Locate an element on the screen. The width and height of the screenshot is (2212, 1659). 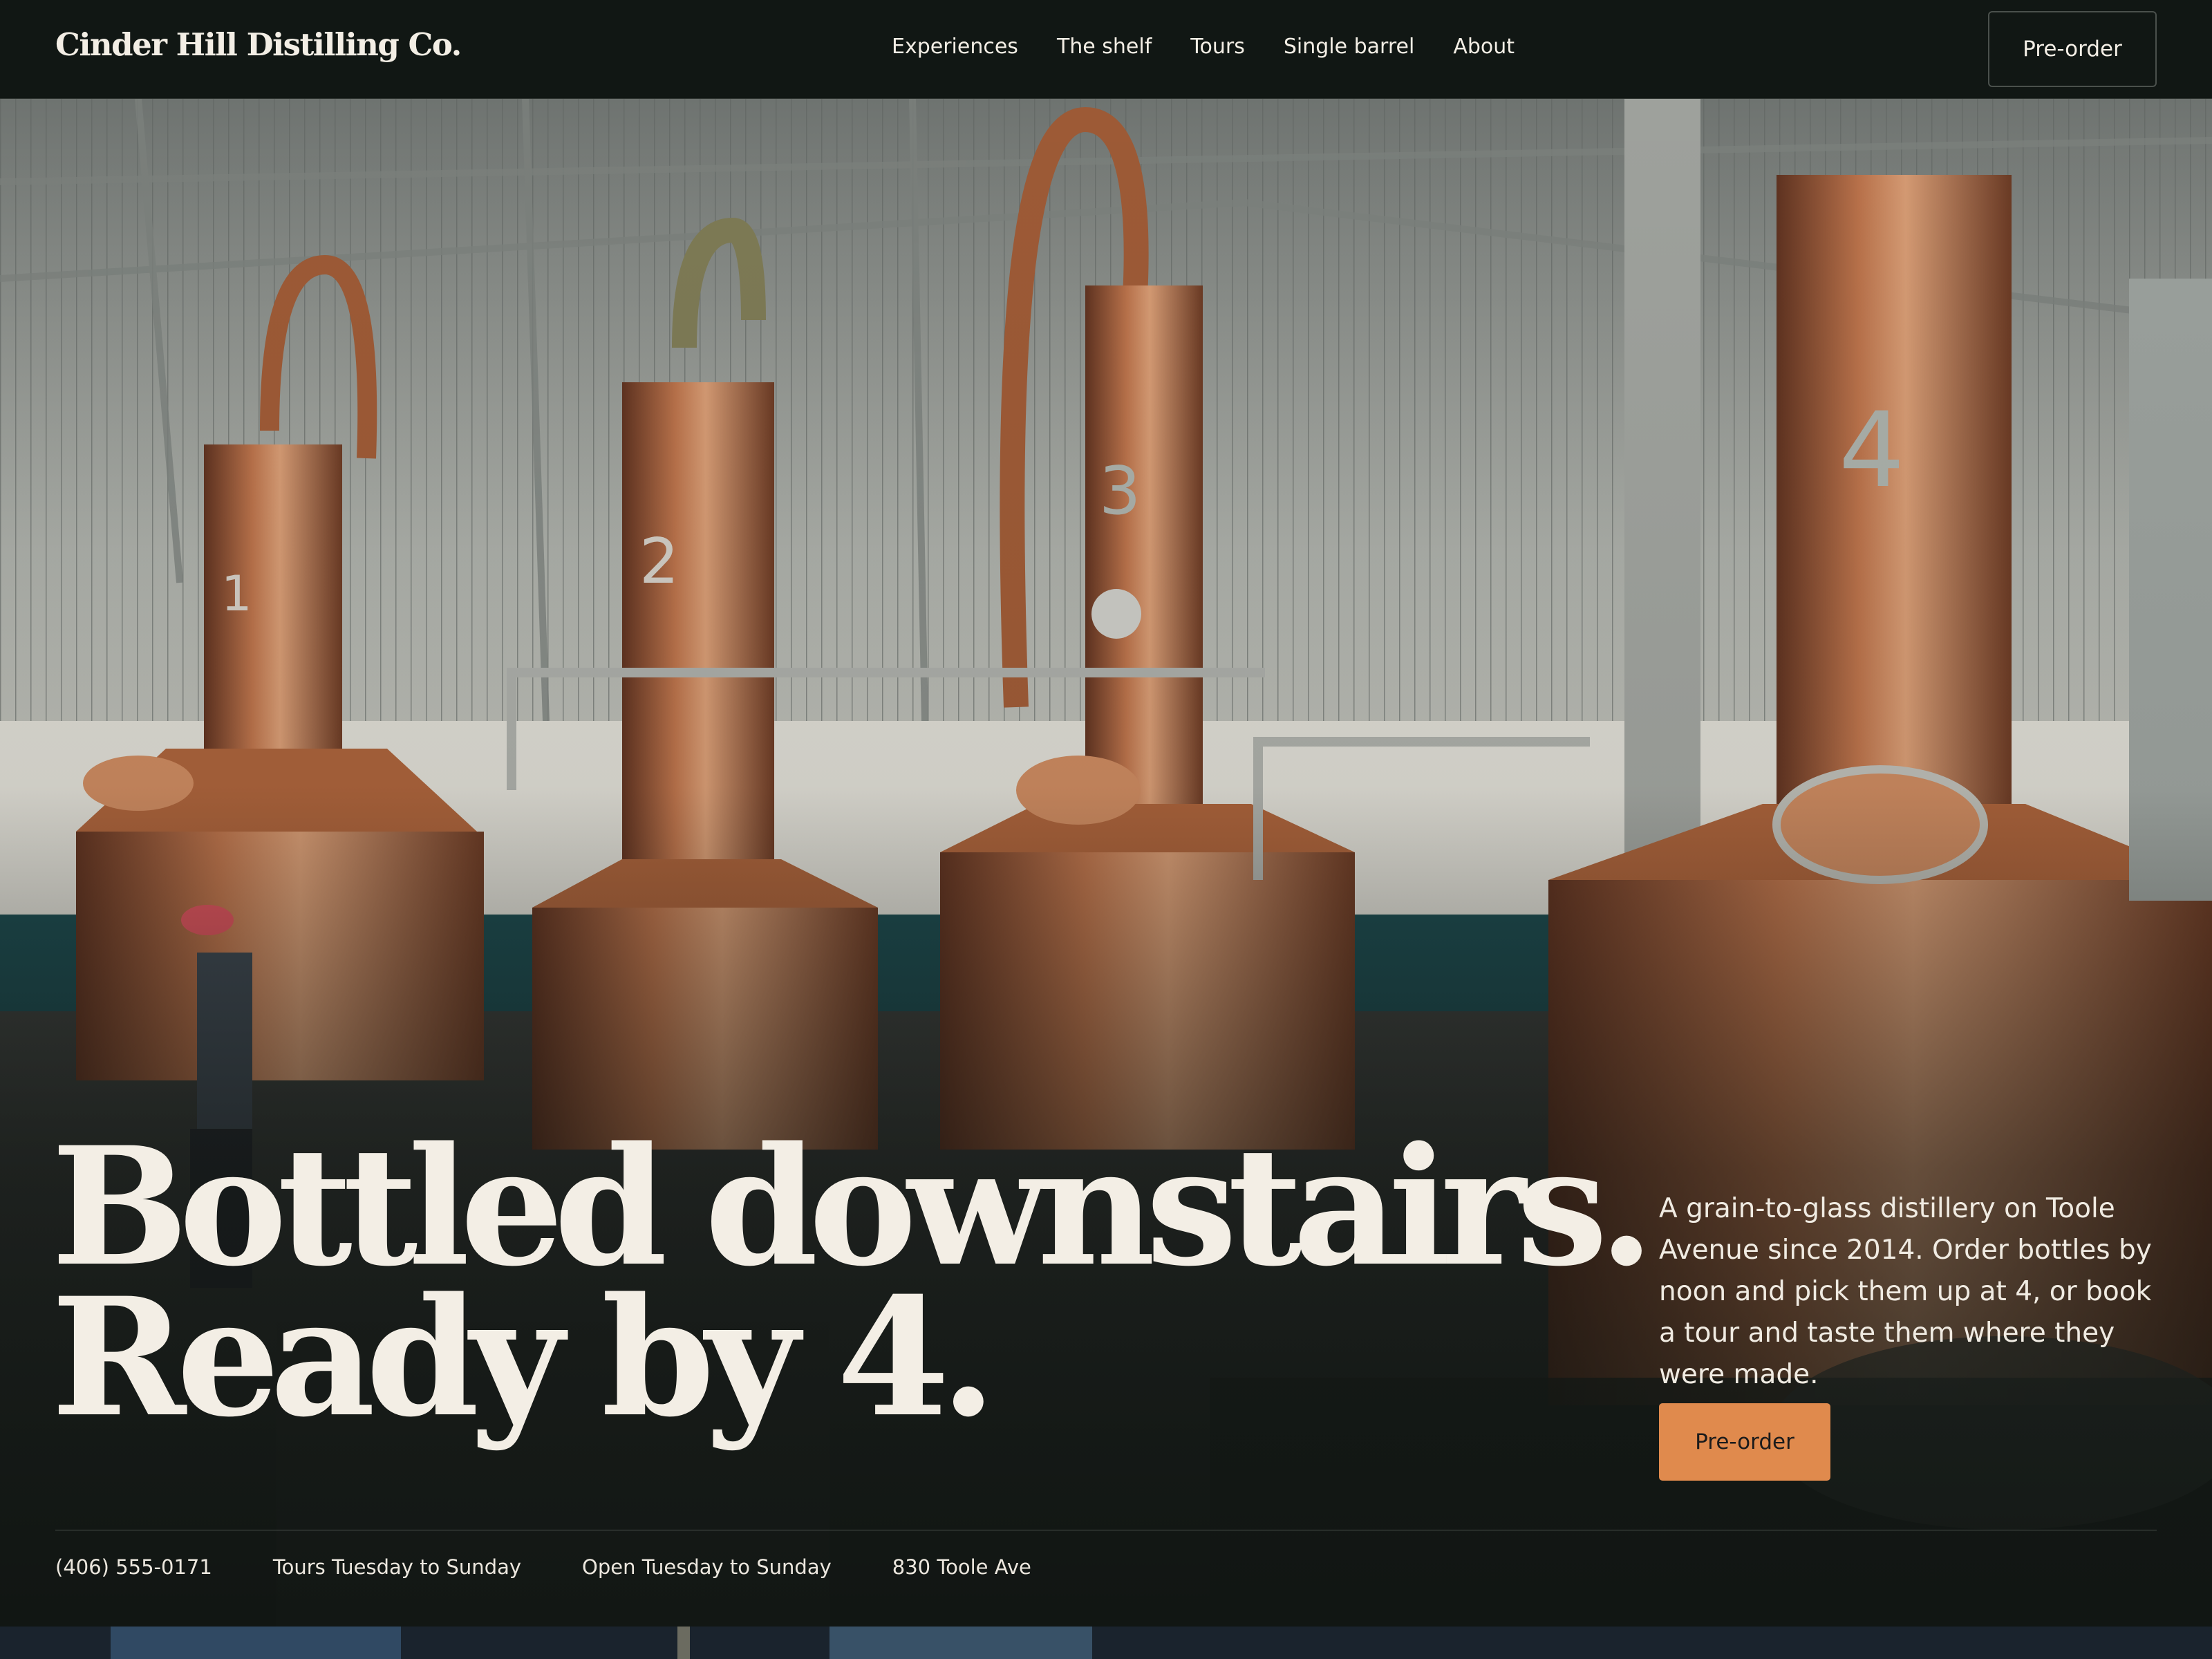
next-section-image is located at coordinates (1106, 1643).